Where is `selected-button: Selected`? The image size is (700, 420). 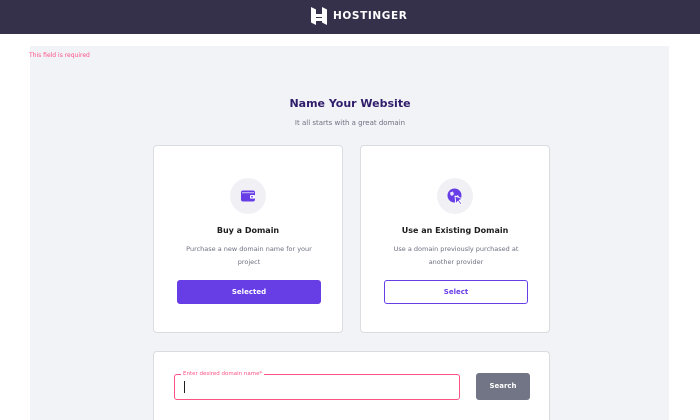 selected-button: Selected is located at coordinates (249, 292).